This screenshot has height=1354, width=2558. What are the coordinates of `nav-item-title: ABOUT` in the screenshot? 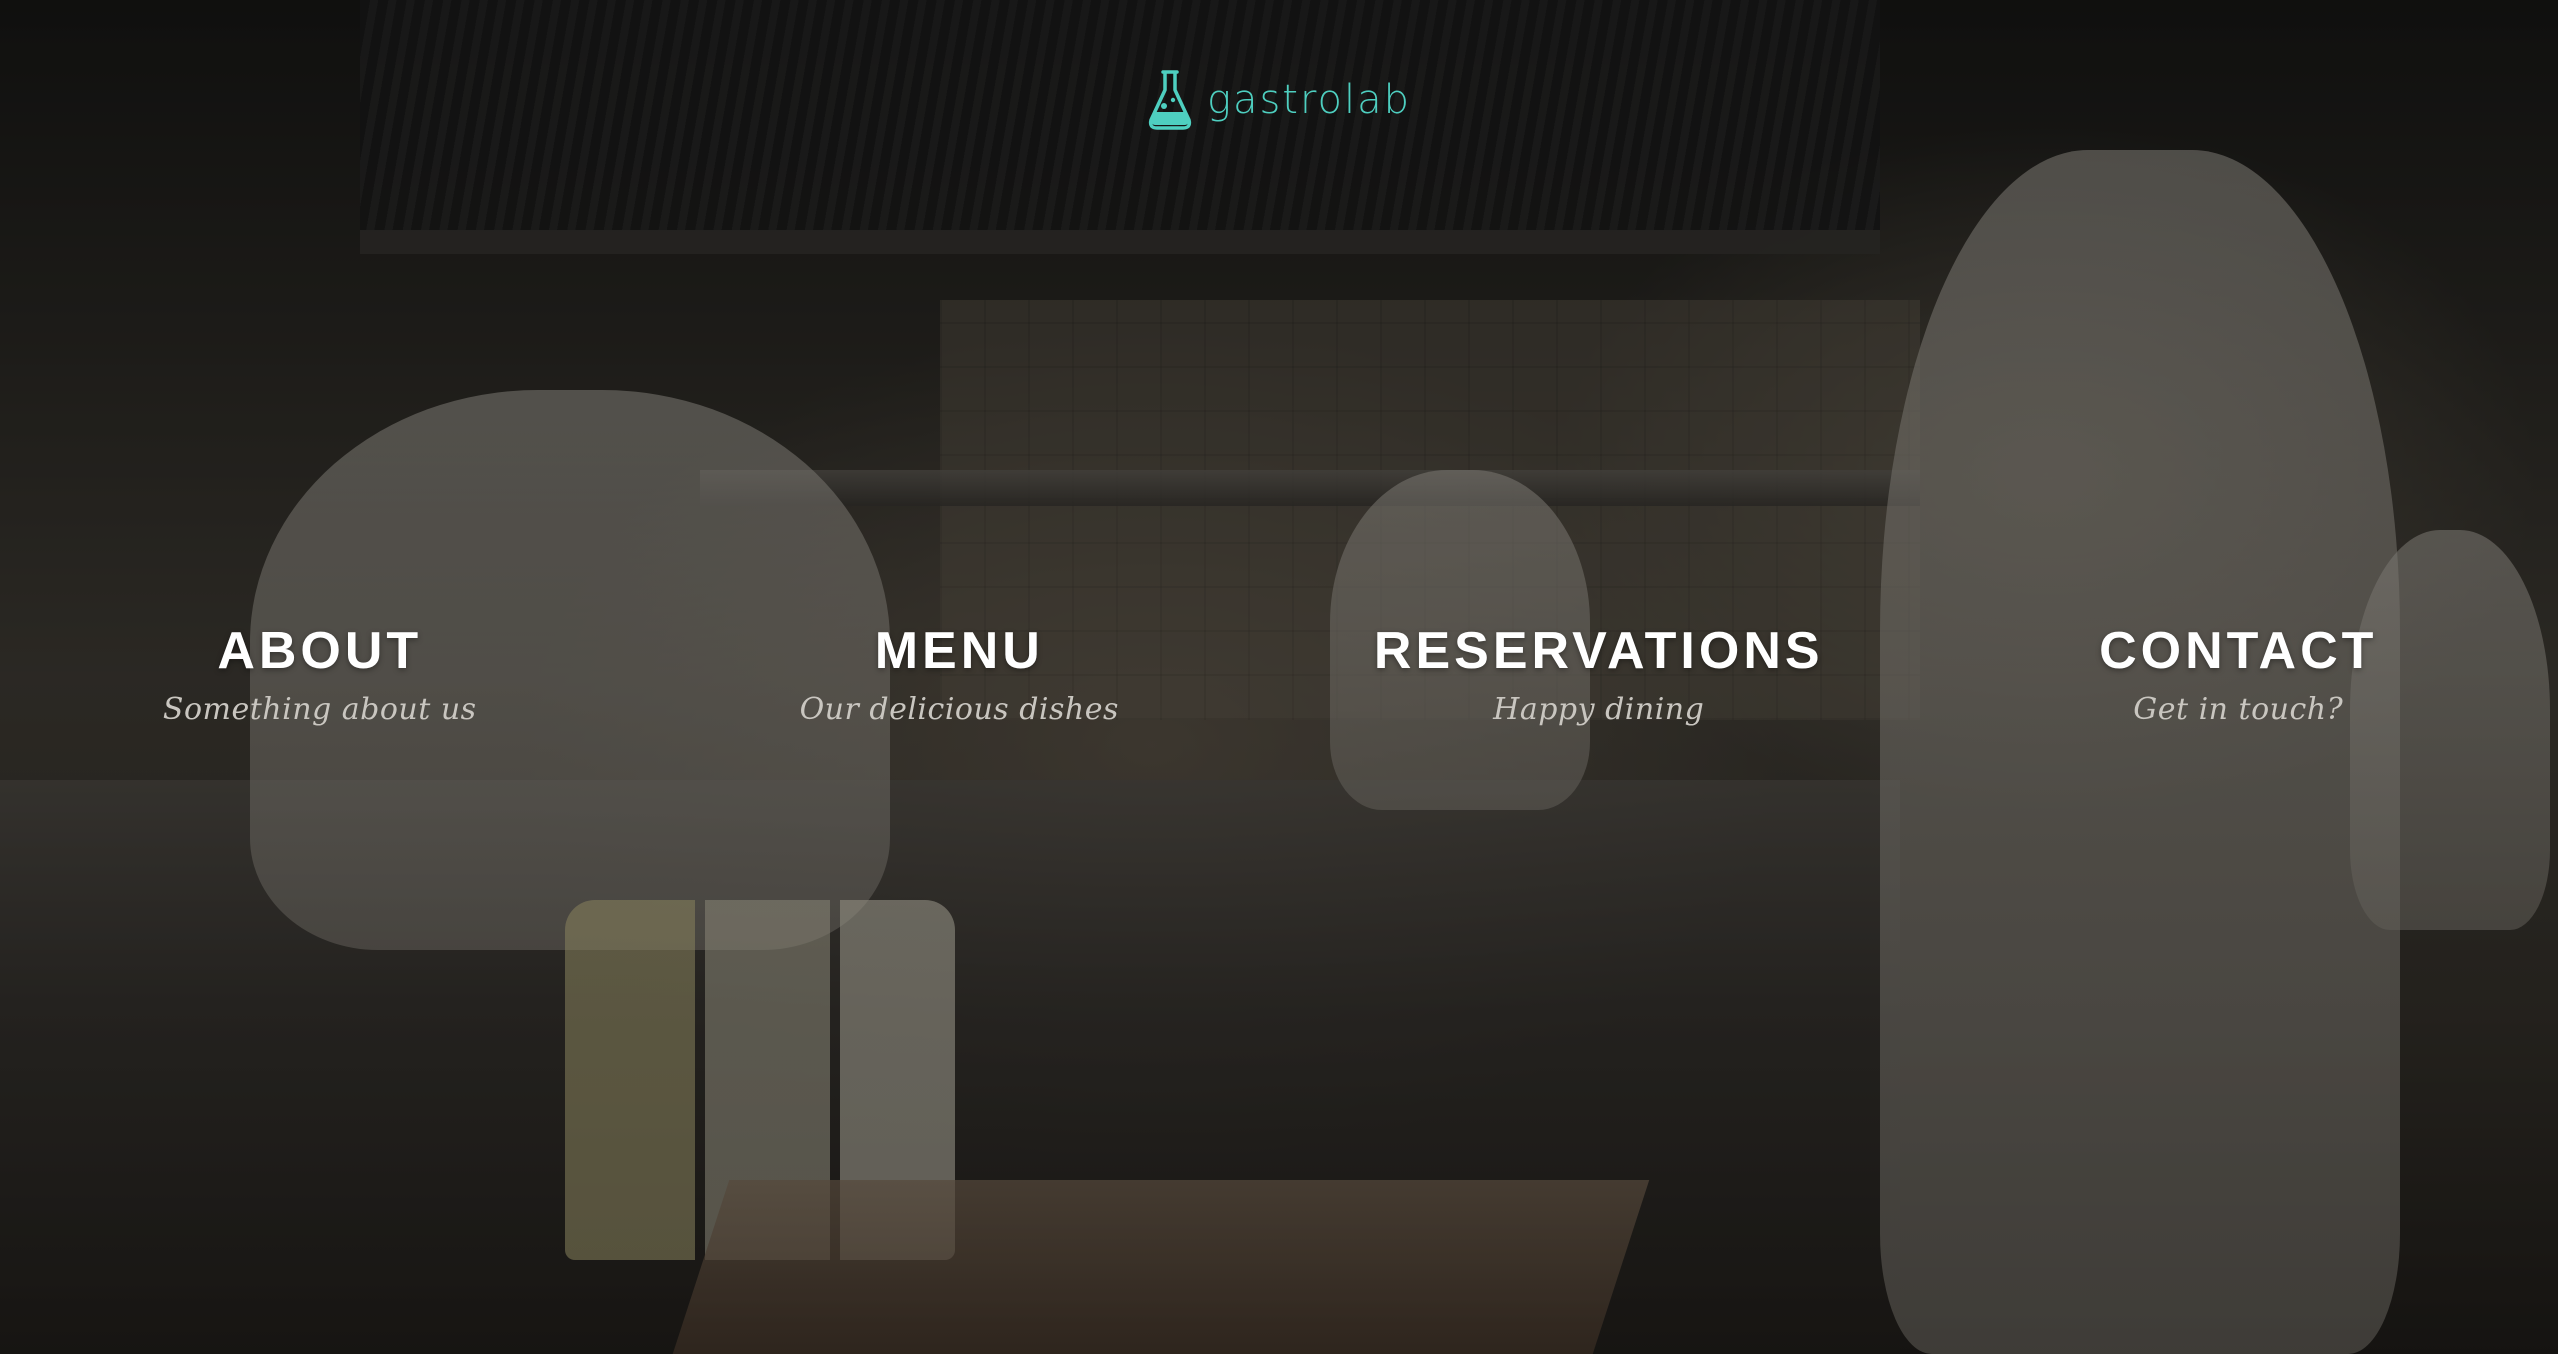 It's located at (320, 651).